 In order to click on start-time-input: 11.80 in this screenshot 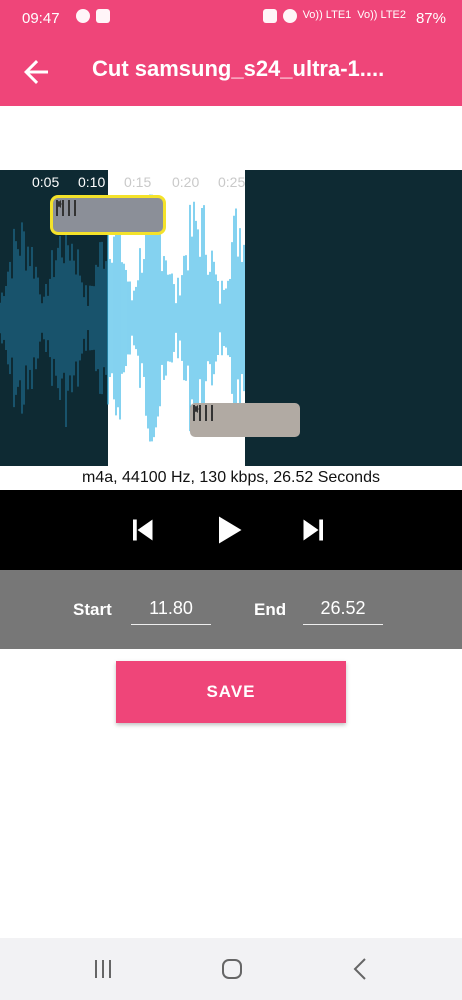, I will do `click(171, 609)`.